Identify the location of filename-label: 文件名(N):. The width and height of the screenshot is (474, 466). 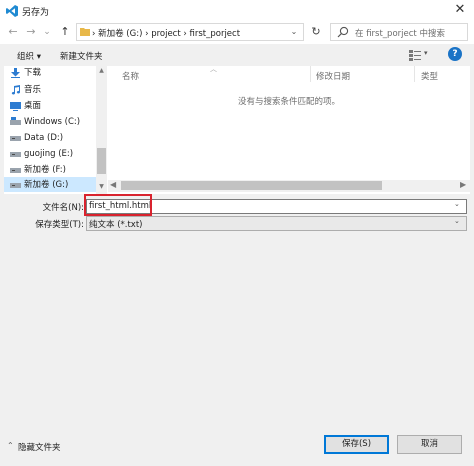
(63, 208).